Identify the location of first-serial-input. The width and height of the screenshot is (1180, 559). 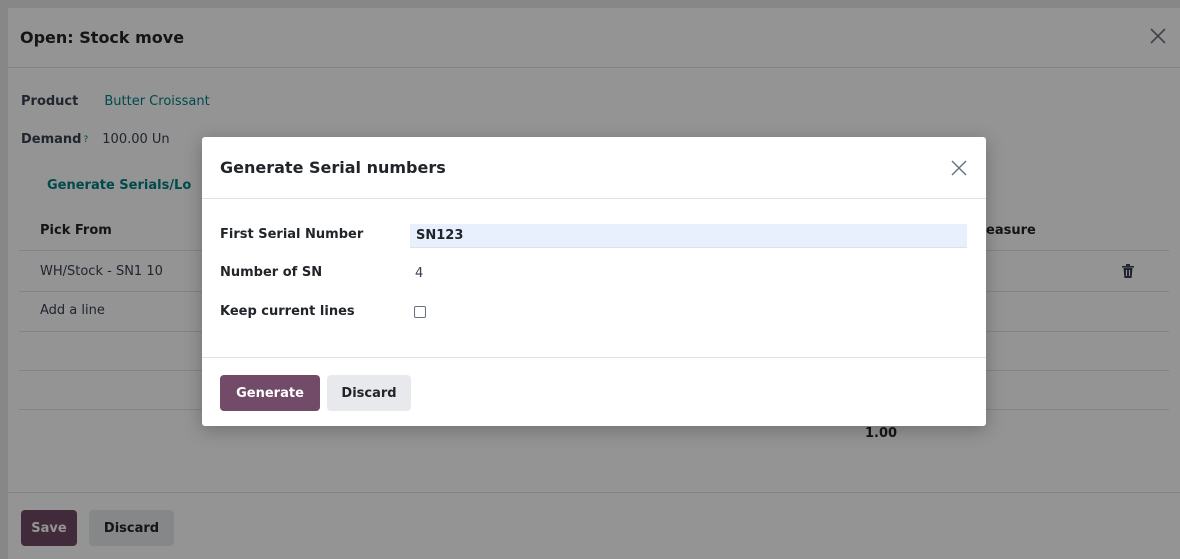
(688, 236).